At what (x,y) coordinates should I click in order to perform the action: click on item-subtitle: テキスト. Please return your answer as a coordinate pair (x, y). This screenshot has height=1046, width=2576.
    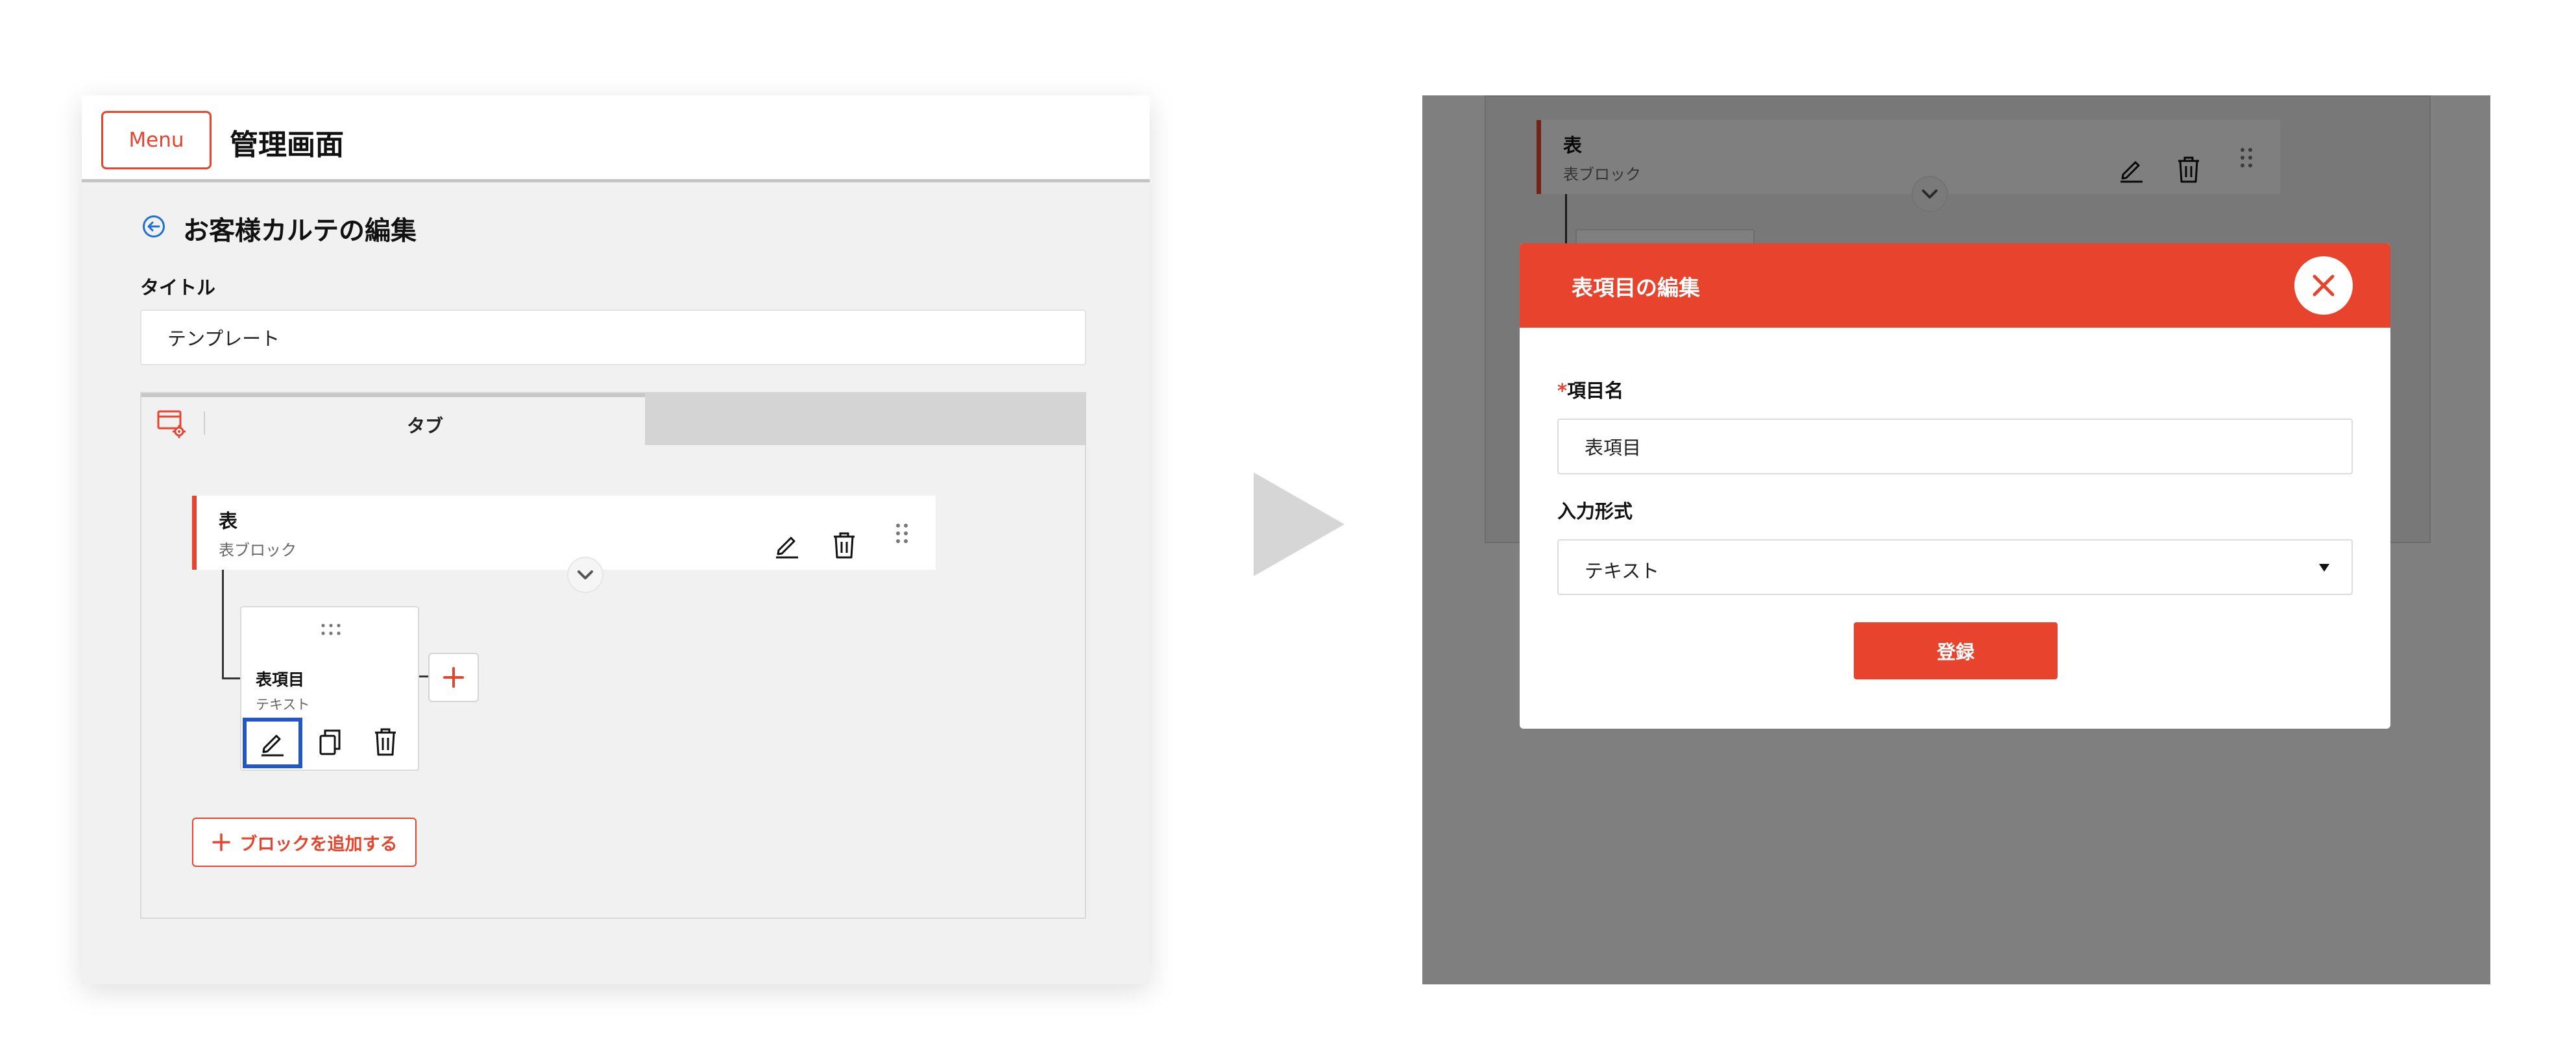
    Looking at the image, I should click on (283, 704).